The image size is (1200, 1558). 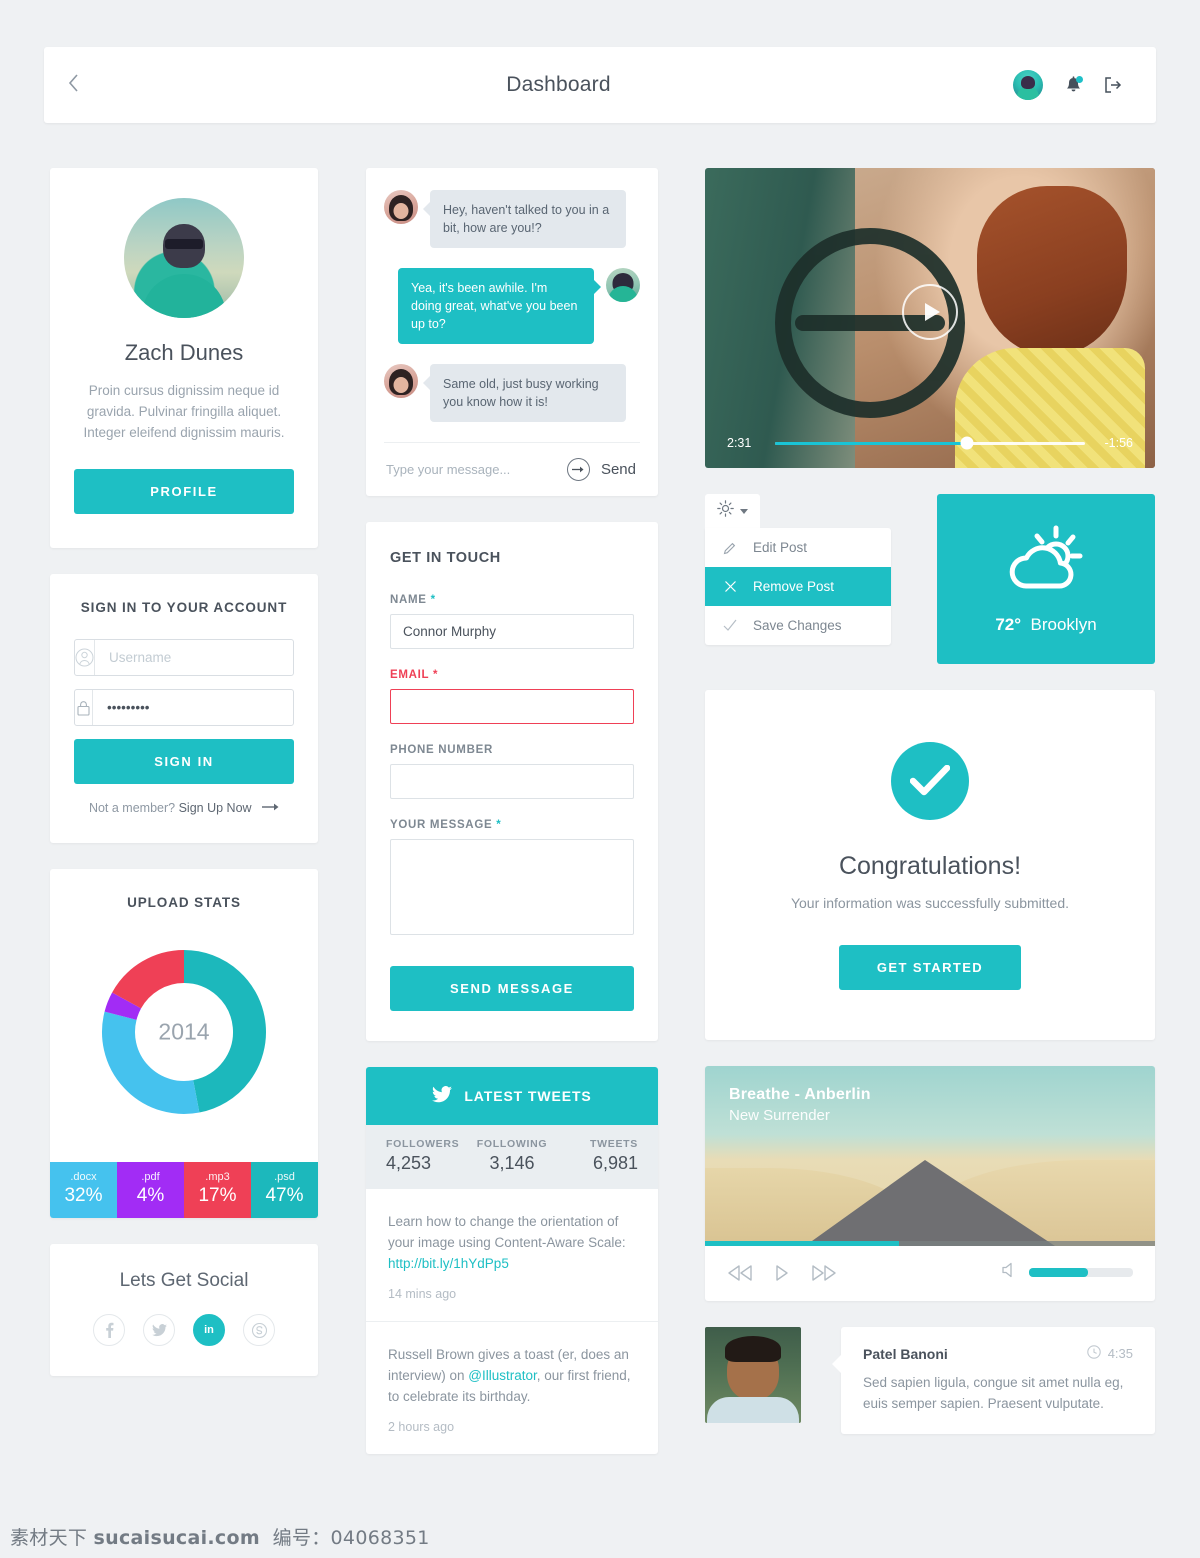 I want to click on message-label: YOUR MESSAGE *, so click(x=512, y=825).